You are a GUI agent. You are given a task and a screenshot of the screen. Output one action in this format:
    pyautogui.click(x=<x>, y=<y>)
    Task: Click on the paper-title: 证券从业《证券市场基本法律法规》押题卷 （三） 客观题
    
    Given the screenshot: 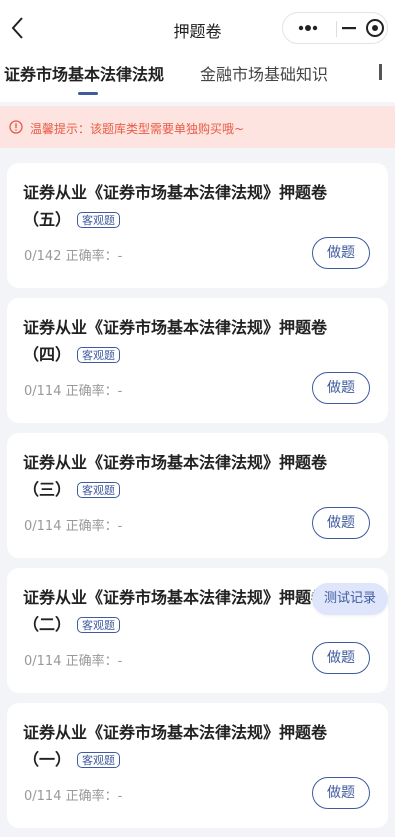 What is the action you would take?
    pyautogui.click(x=198, y=476)
    